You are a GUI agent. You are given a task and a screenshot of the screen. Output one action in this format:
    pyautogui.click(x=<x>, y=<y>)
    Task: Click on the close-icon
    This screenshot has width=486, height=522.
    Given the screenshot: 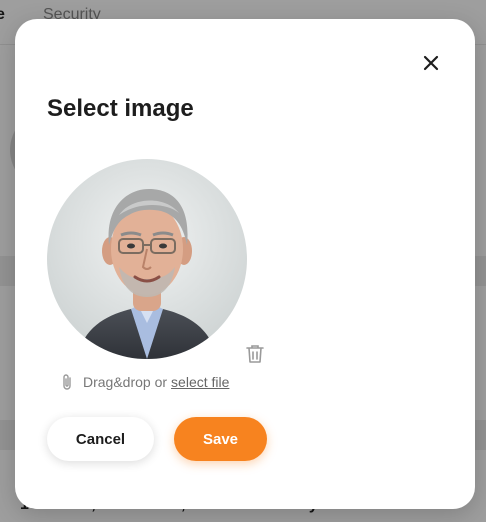 What is the action you would take?
    pyautogui.click(x=431, y=63)
    